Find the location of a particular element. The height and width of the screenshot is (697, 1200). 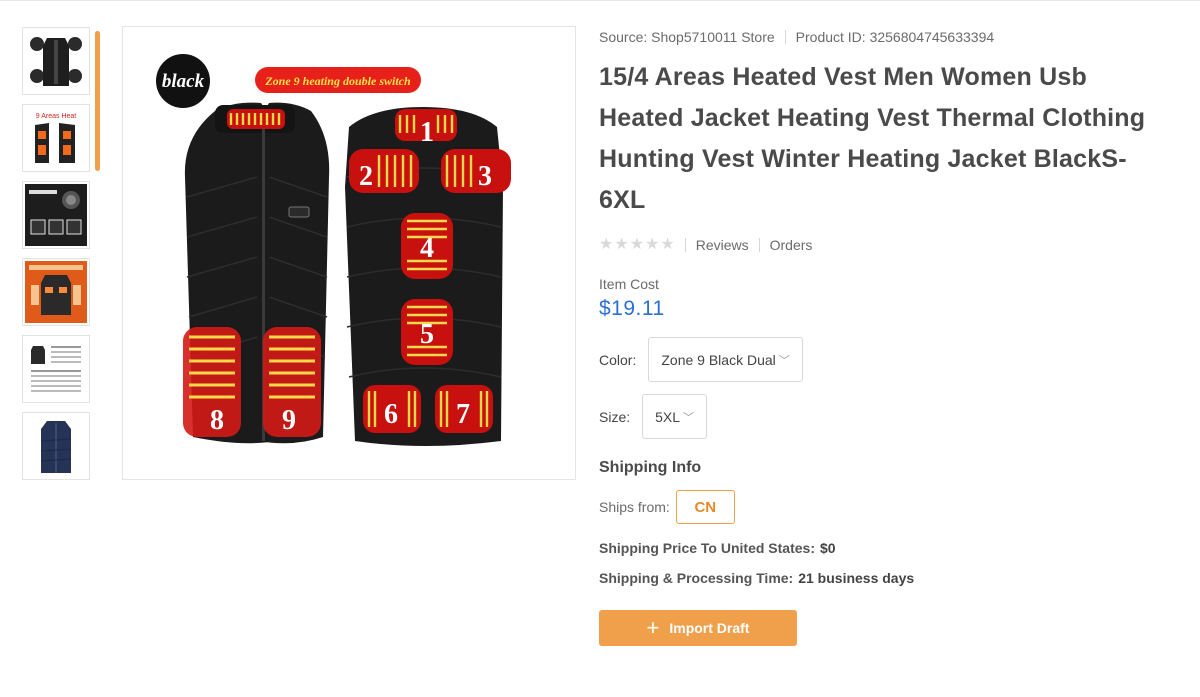

rating-stars: ★ ★ ★ ★ ★ is located at coordinates (637, 245).